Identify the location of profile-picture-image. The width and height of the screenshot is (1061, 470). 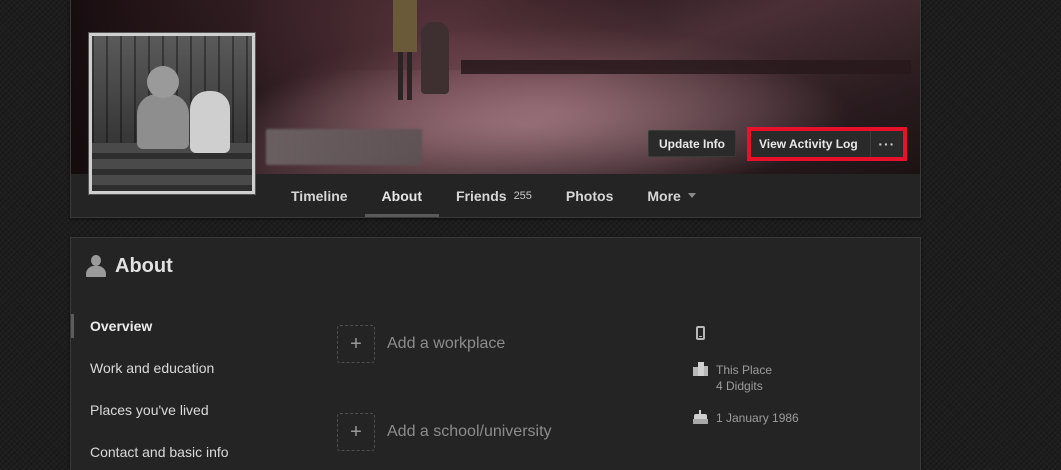
(172, 113).